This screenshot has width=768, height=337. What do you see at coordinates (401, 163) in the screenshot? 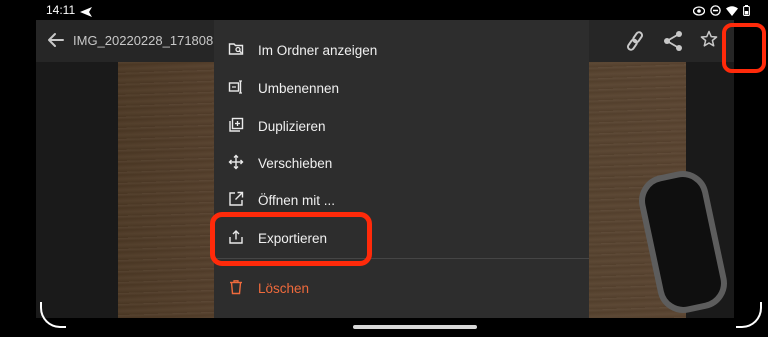
I see `menu-item-move: Verschieben` at bounding box center [401, 163].